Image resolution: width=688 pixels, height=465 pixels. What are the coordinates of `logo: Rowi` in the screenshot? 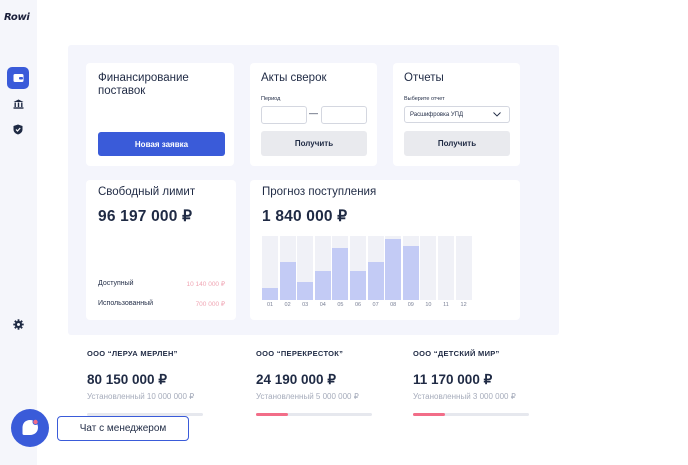 It's located at (17, 17).